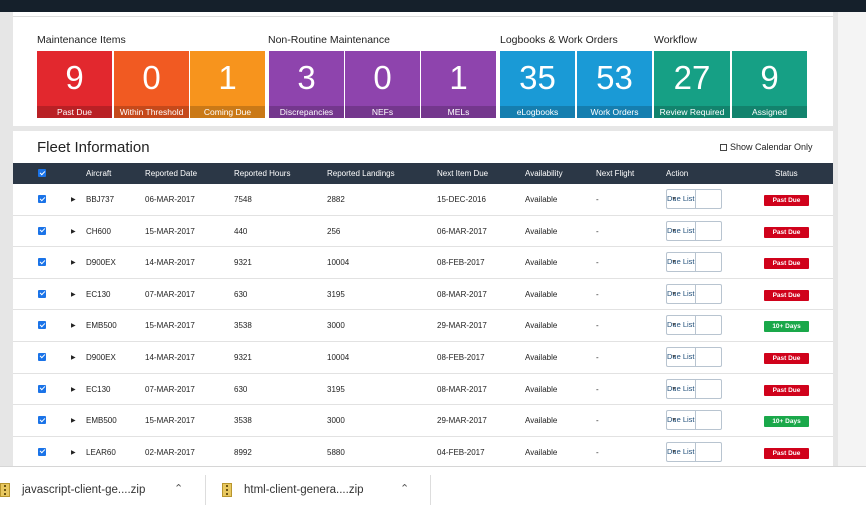 The height and width of the screenshot is (512, 866). Describe the element at coordinates (262, 173) in the screenshot. I see `col-reported-hours: Reported Hours` at that location.